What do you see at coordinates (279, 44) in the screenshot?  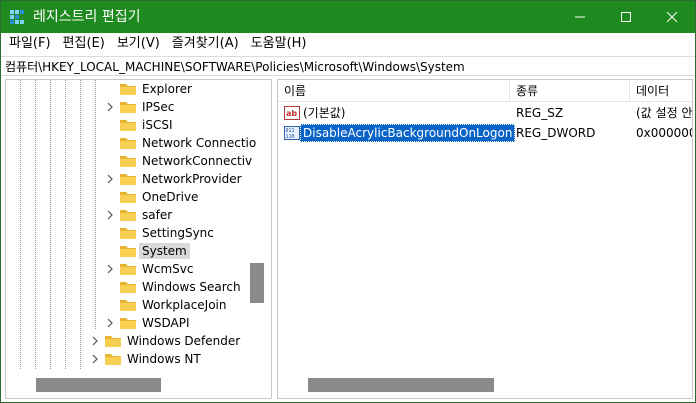 I see `menu-help: 도움말(H)` at bounding box center [279, 44].